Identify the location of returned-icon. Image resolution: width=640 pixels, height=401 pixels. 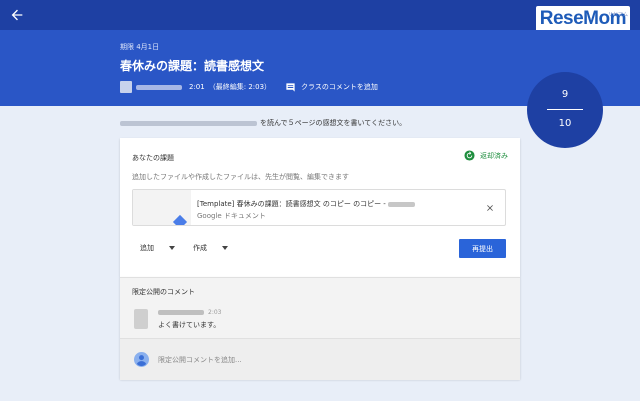
(469, 155).